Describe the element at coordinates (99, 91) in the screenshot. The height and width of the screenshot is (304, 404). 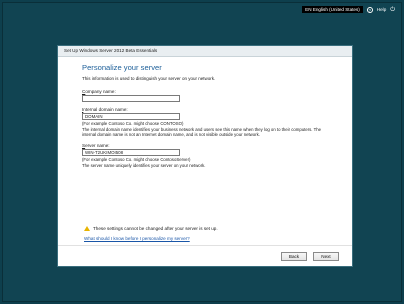
I see `company-name-label: Company name:` at that location.